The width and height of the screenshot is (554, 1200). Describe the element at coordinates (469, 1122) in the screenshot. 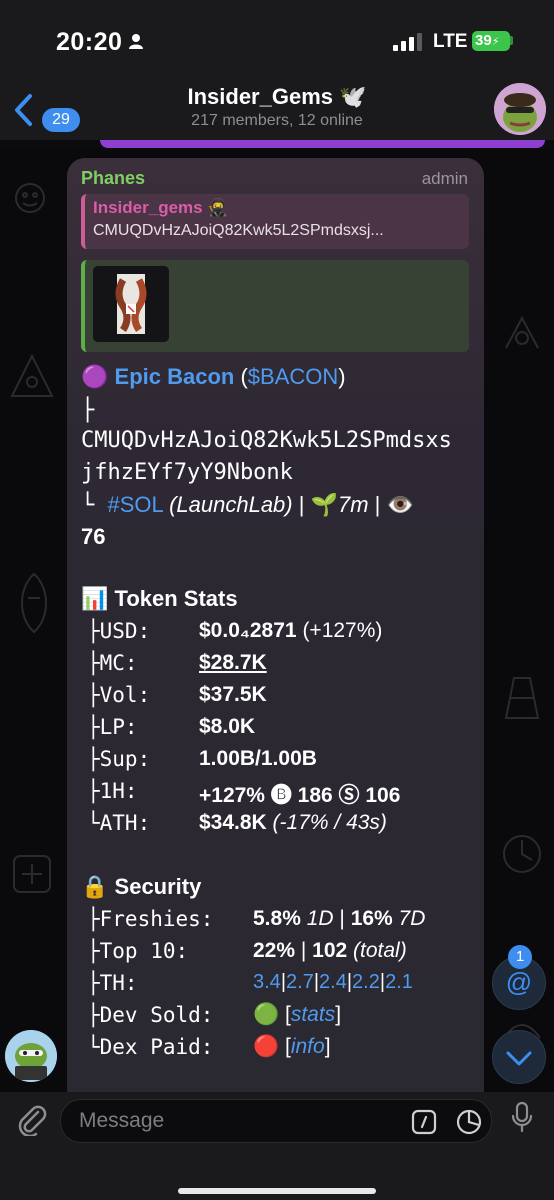

I see `sticker-icon` at that location.